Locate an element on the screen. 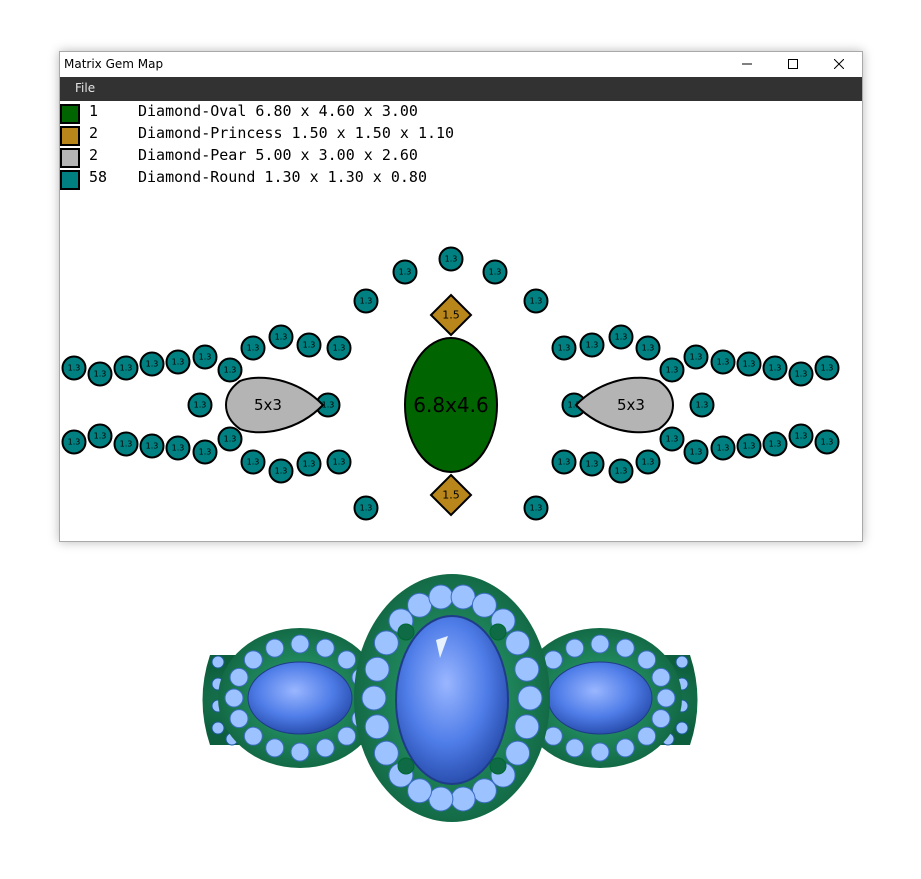 The image size is (921, 879). legend-description: Diamond-Round 1.30 x 1.30 x 0.80 is located at coordinates (282, 177).